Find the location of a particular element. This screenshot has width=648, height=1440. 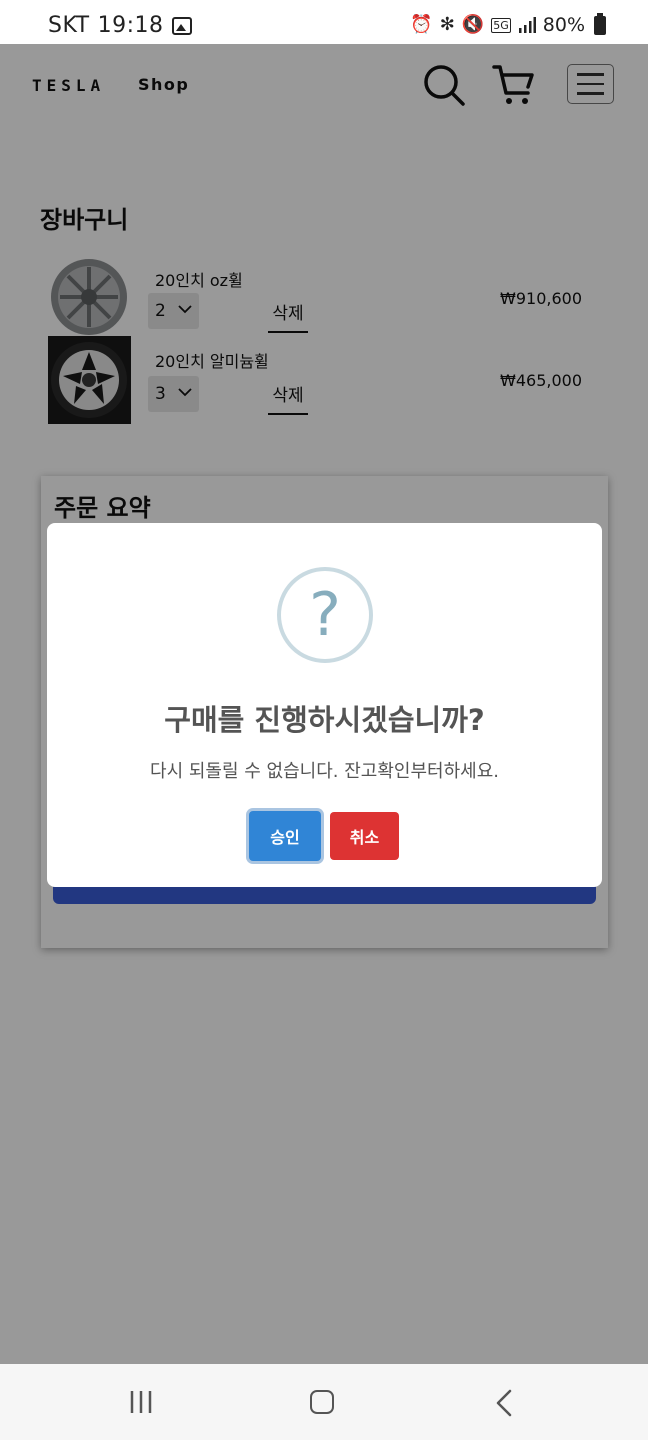

cancel-button: 취소 is located at coordinates (364, 836).